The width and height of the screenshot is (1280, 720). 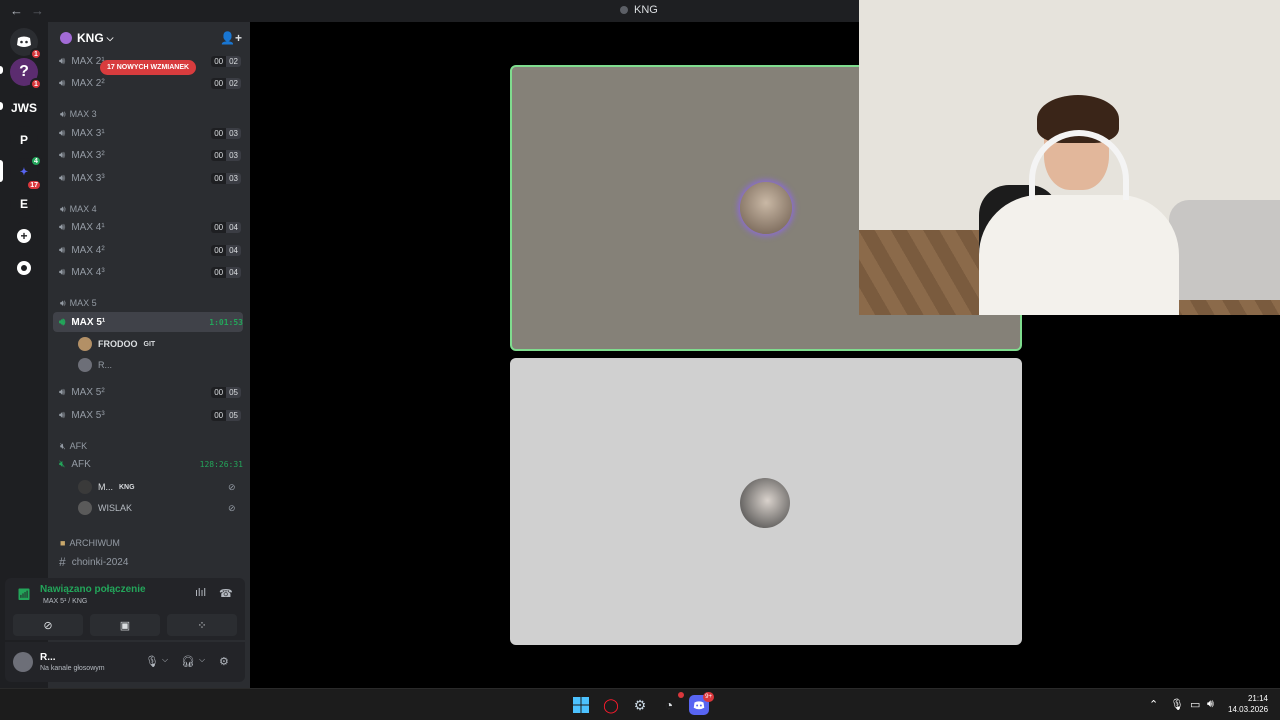 I want to click on discover-button, so click(x=24, y=268).